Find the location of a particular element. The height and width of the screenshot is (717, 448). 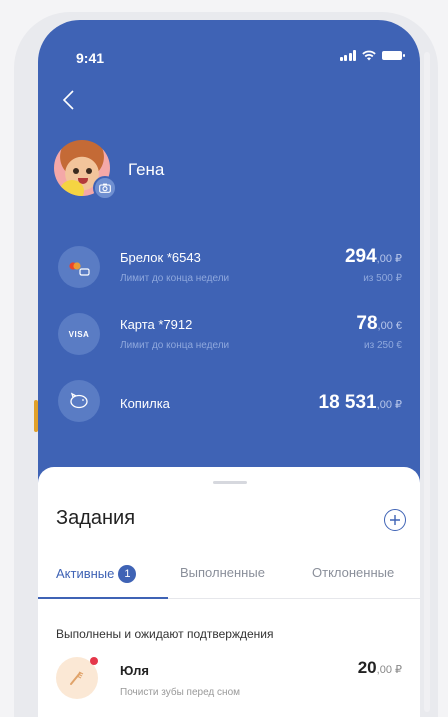

cellular-signal-icon is located at coordinates (347, 55).